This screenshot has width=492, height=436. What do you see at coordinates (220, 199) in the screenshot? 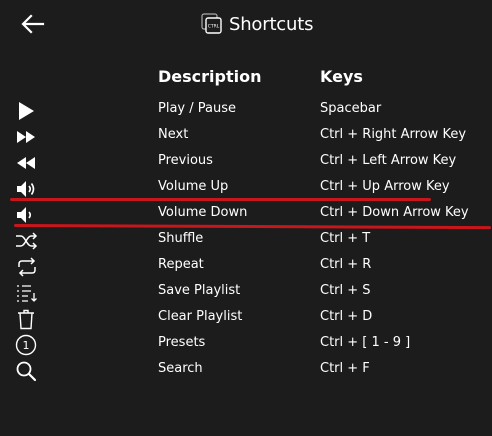
I see `highlight-line-upper` at bounding box center [220, 199].